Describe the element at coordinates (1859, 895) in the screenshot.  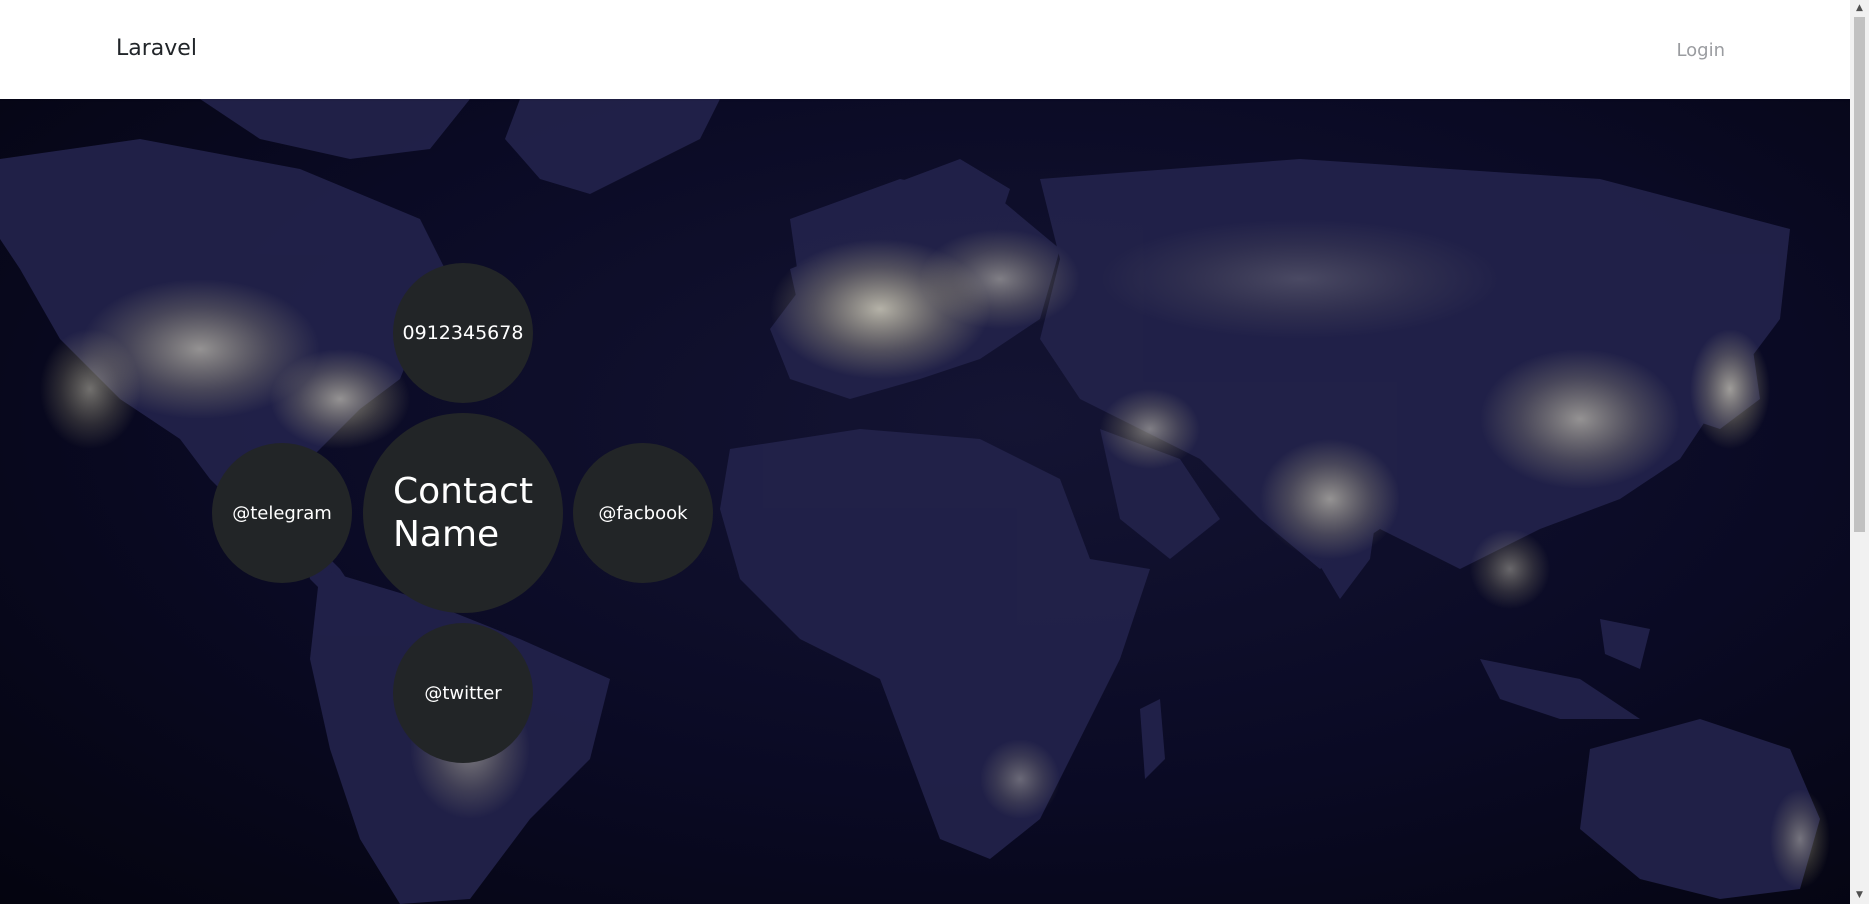
I see `scroll-down-arrow-icon: ▼` at that location.